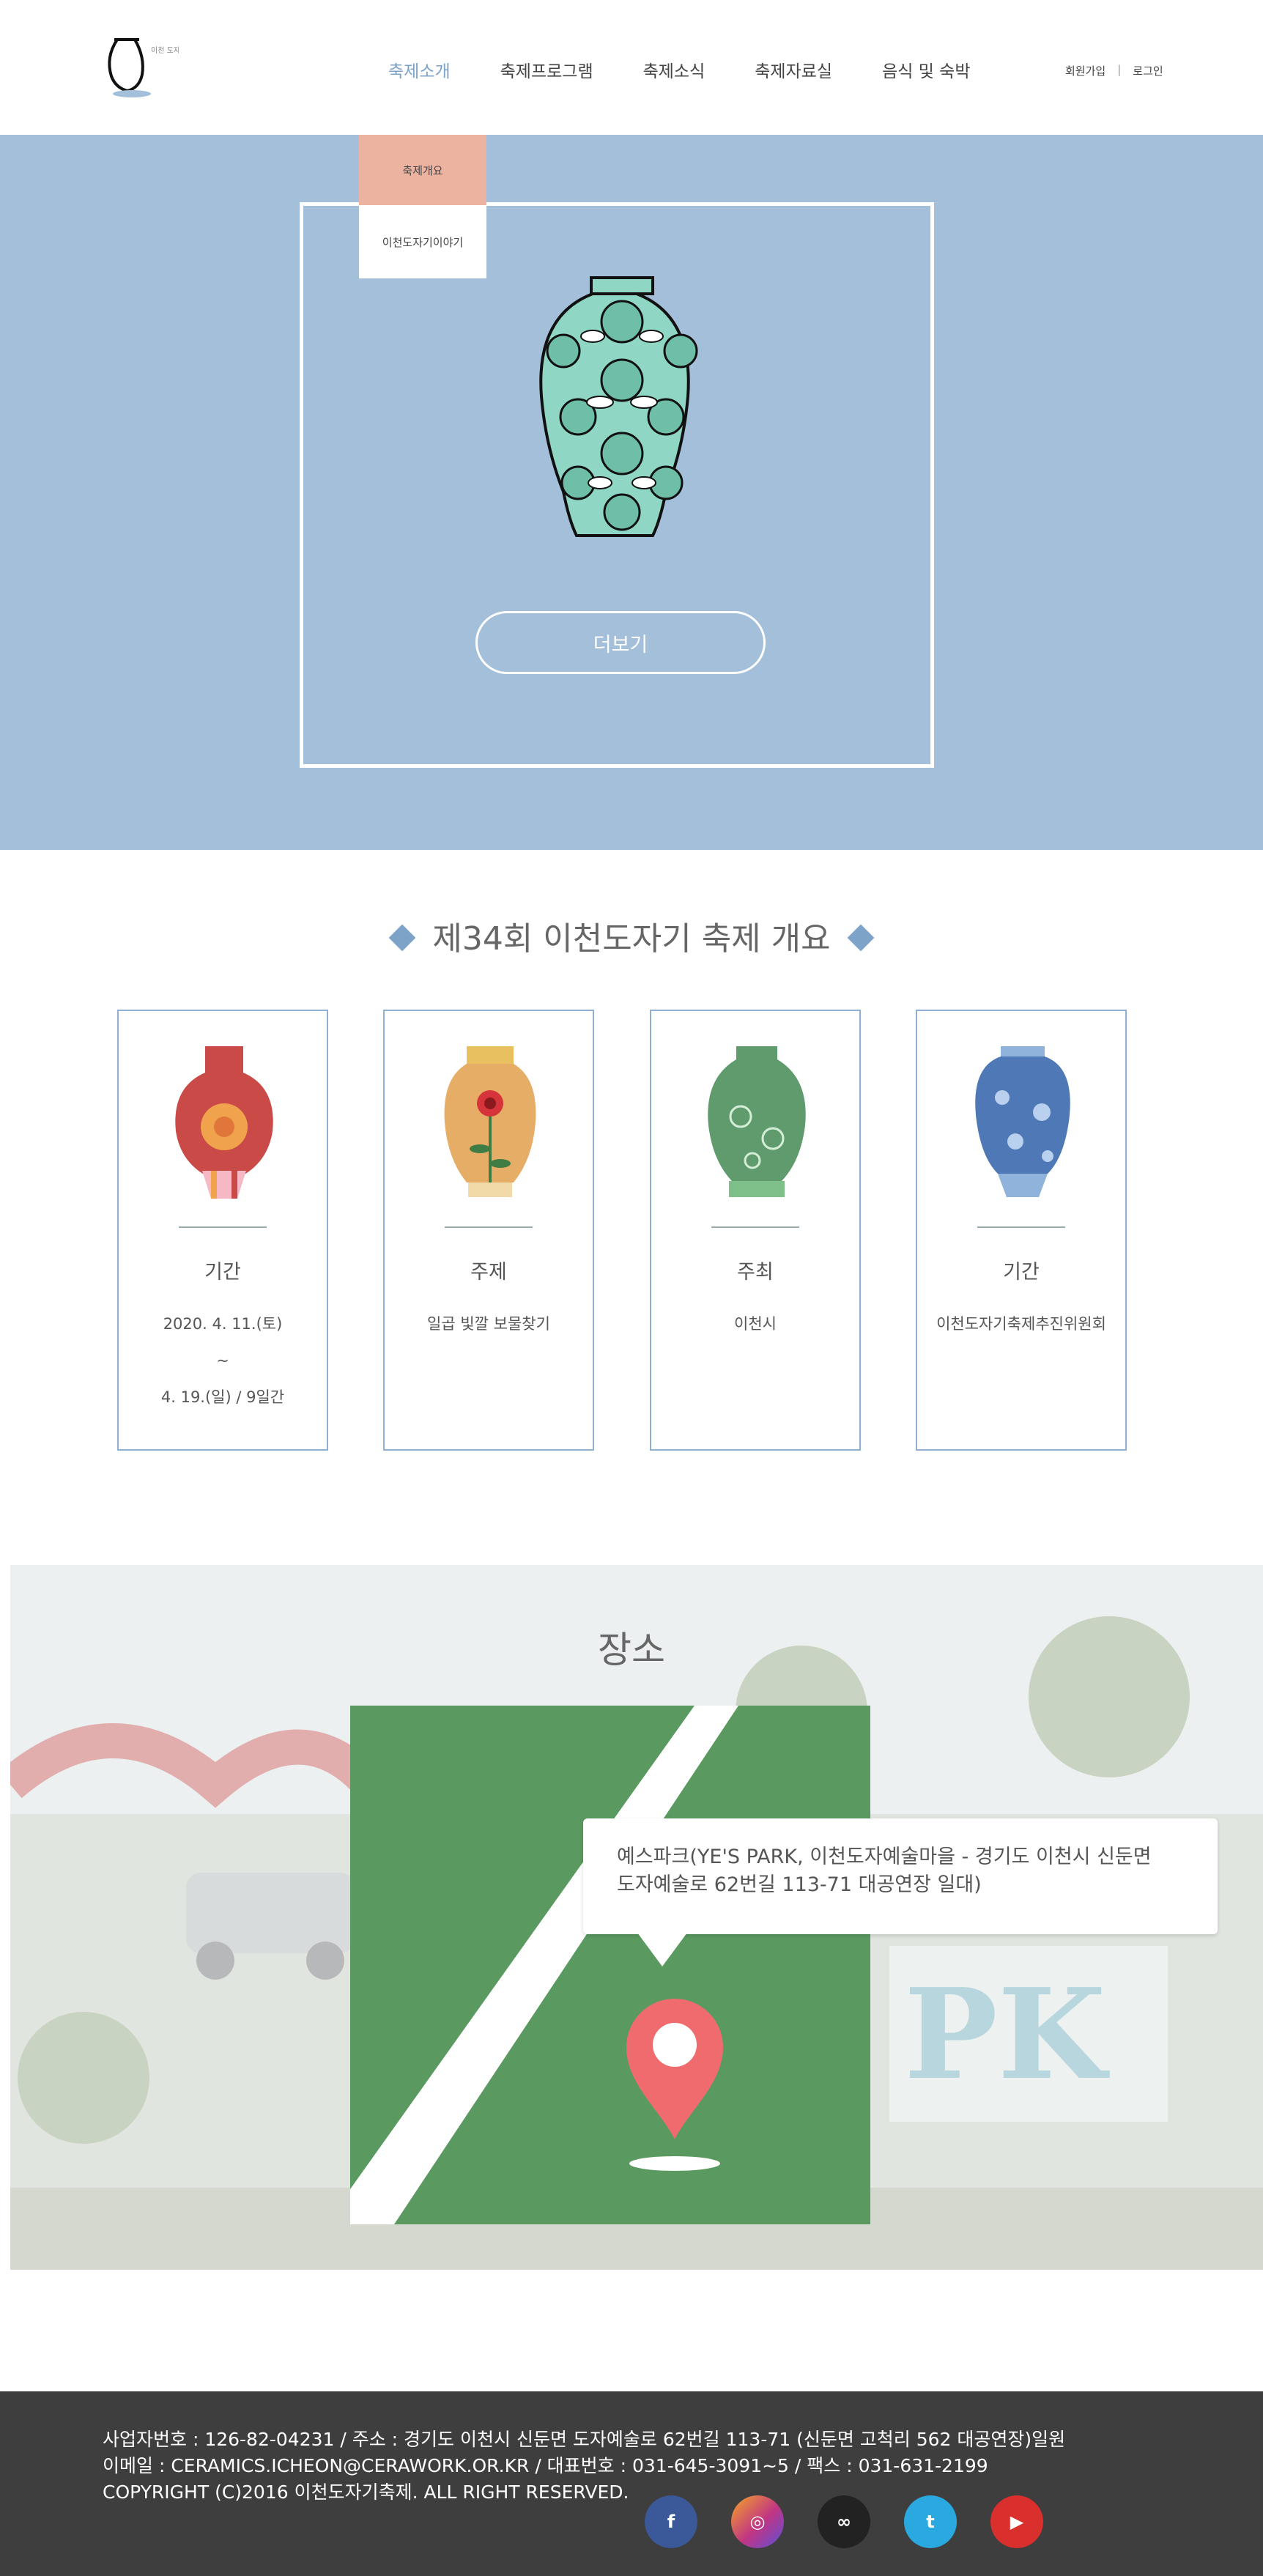 The image size is (1263, 2576). What do you see at coordinates (799, 1884) in the screenshot?
I see `address-line-2: 도자예술로 62번길 113-71 대공연장 일대)` at bounding box center [799, 1884].